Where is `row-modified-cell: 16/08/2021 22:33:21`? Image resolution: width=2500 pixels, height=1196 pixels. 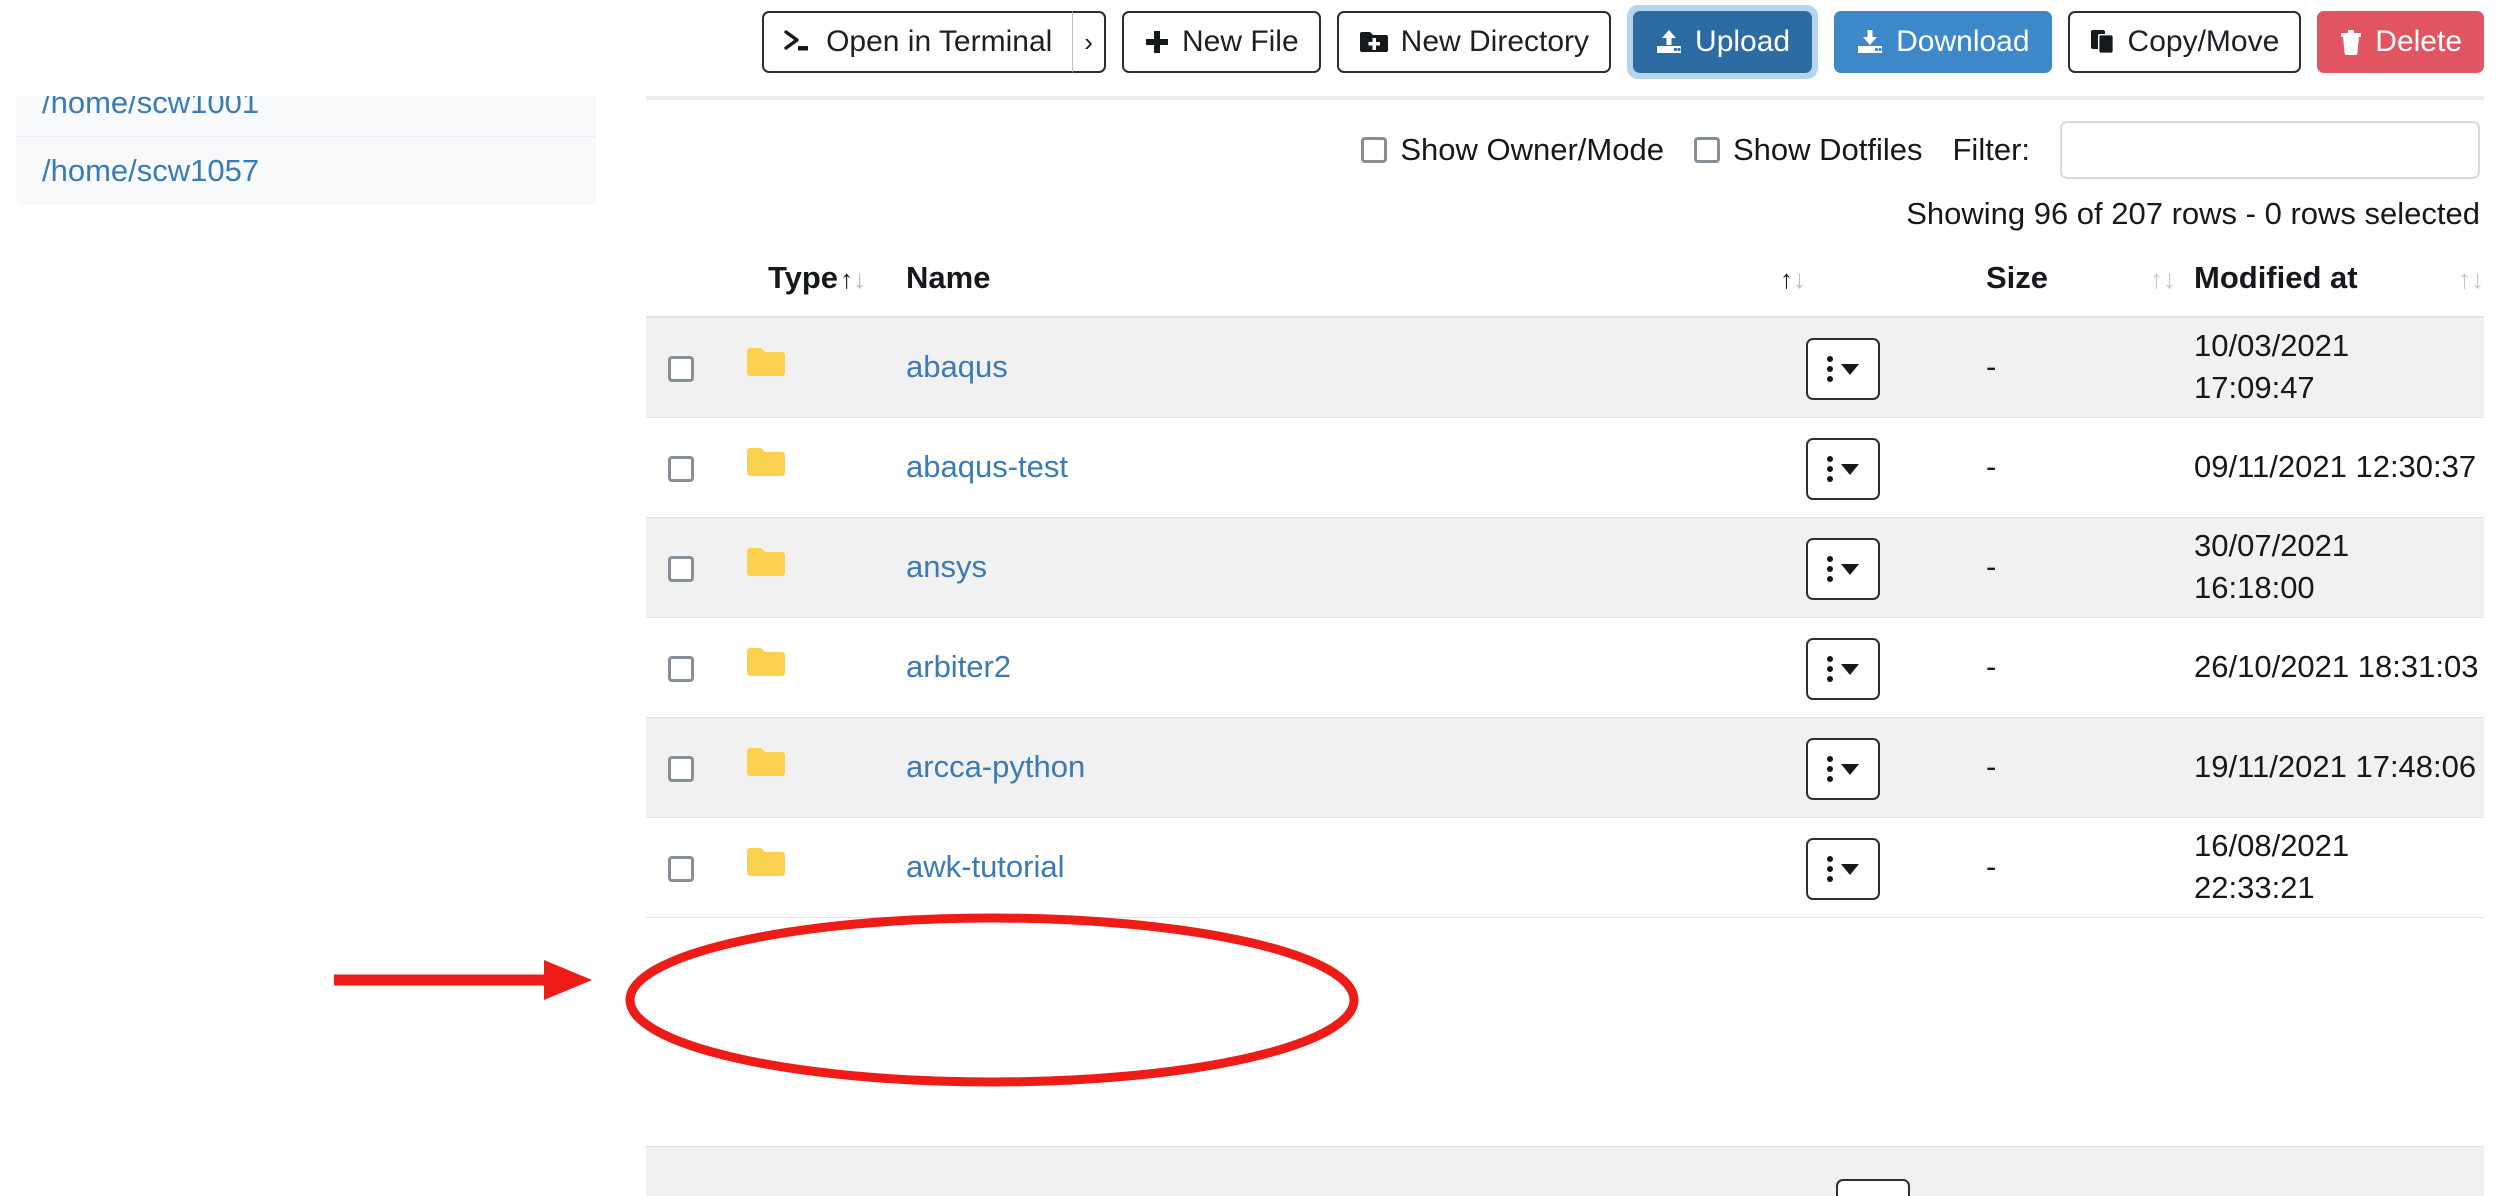
row-modified-cell: 16/08/2021 22:33:21 is located at coordinates (2330, 867).